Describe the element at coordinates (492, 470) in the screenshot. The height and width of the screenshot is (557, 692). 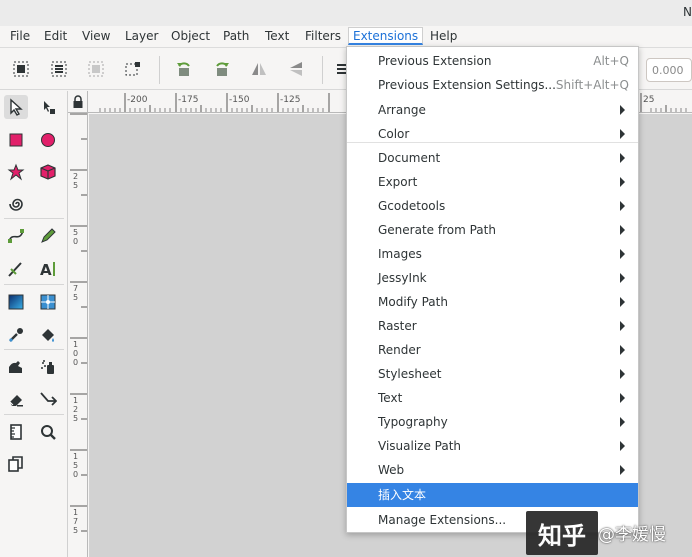
I see `menu-item-web: Web` at that location.